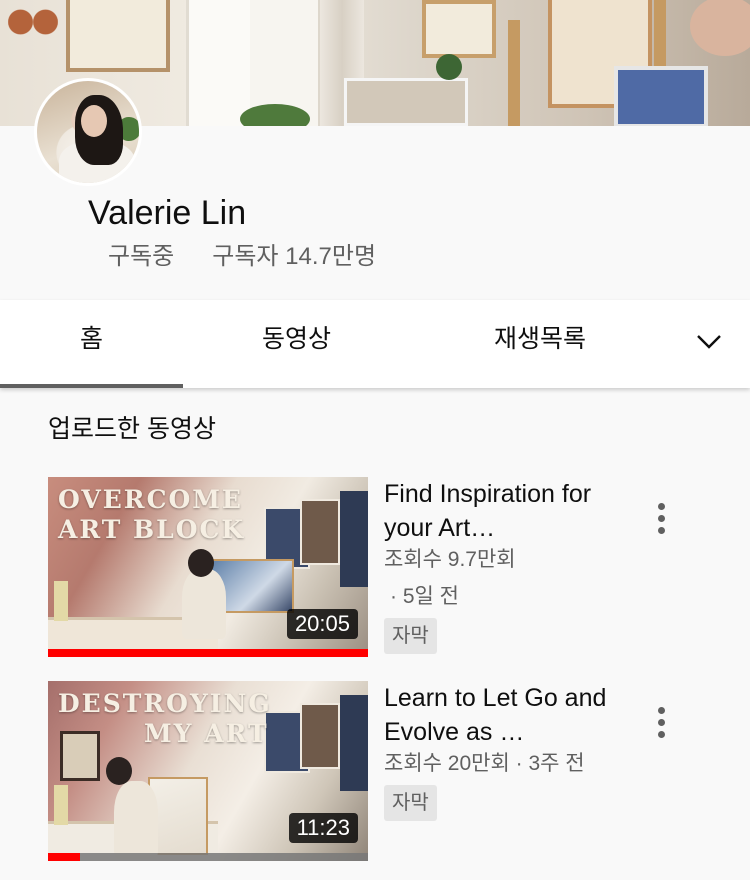 The width and height of the screenshot is (750, 880). I want to click on thumbnail-text: ART BLOCK, so click(152, 529).